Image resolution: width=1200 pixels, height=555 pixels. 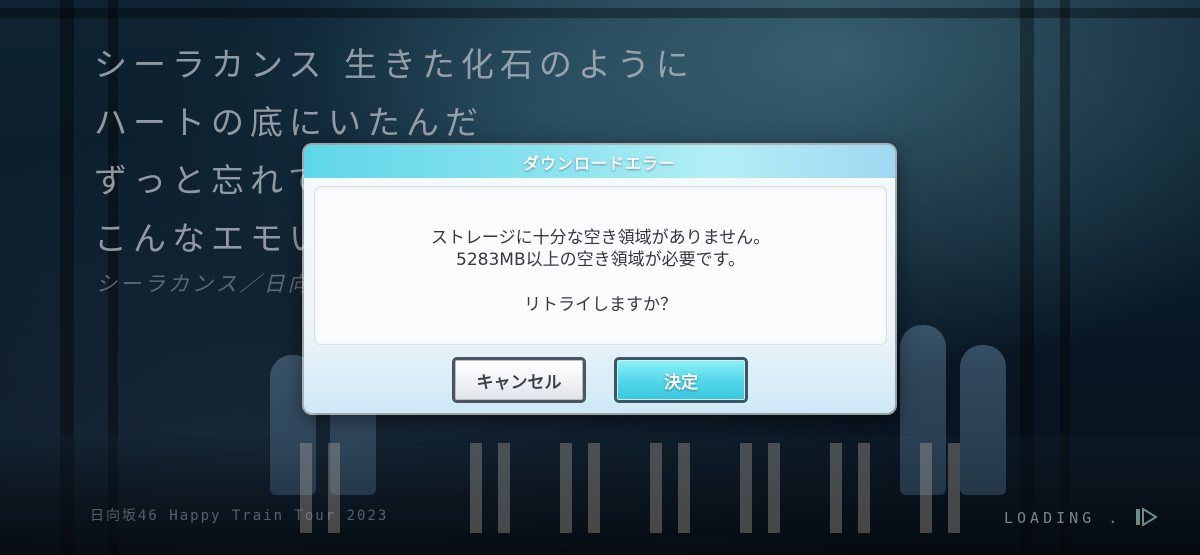 I want to click on confirm-button: 決定, so click(x=681, y=380).